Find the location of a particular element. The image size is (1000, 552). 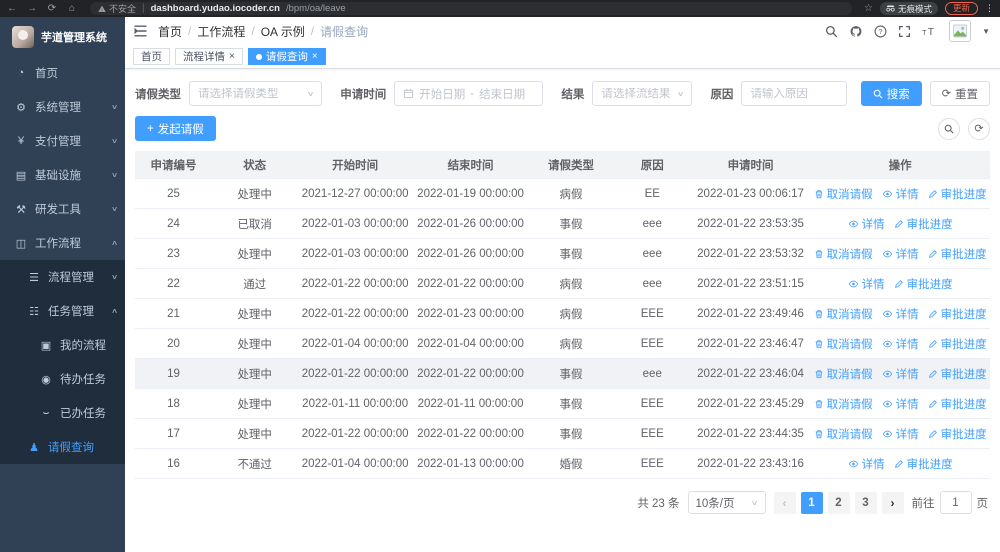

chevron-down-icon: ▼ is located at coordinates (986, 31).